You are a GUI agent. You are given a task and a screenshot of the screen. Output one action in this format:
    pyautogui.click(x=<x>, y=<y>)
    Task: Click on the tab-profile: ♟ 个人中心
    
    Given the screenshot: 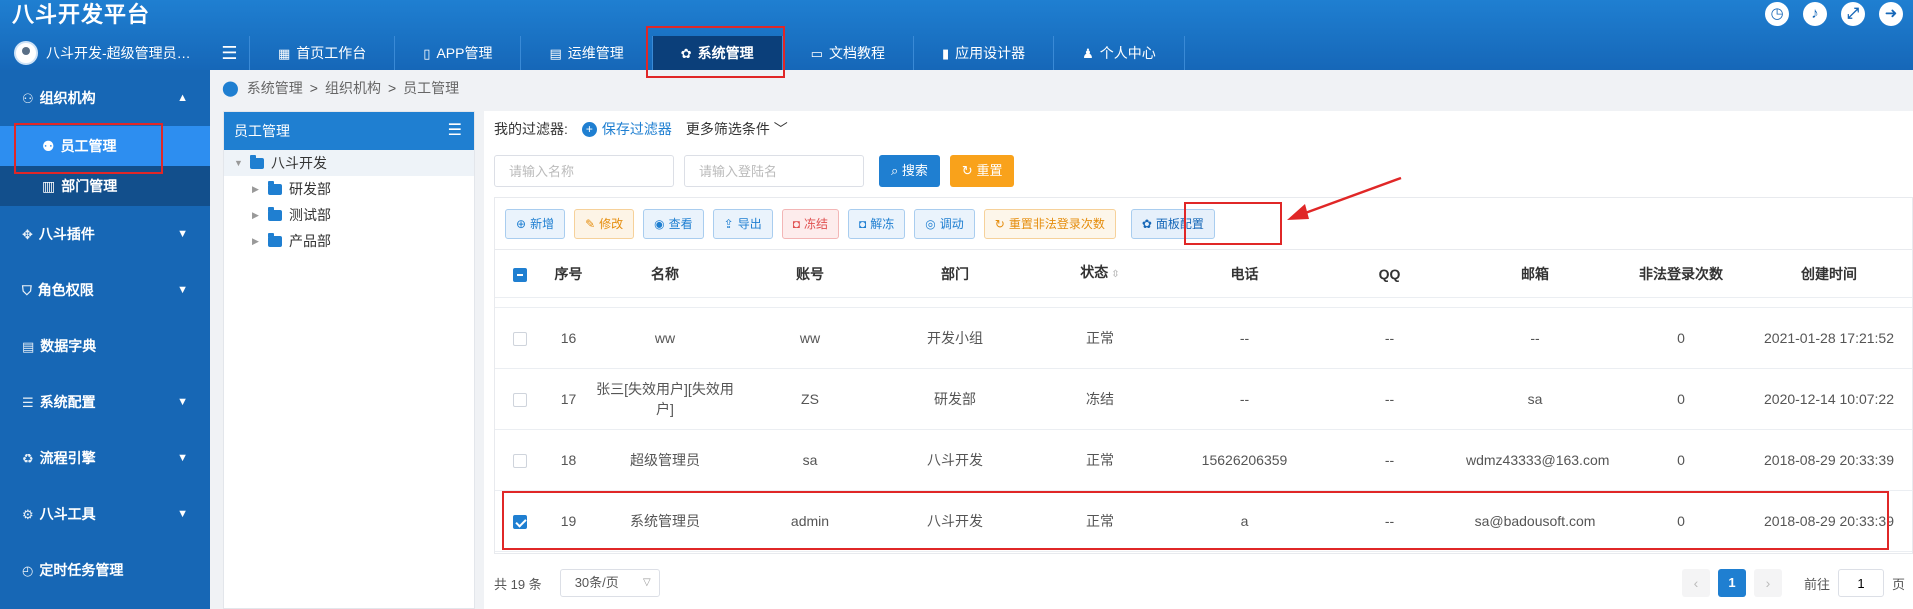 What is the action you would take?
    pyautogui.click(x=1119, y=53)
    